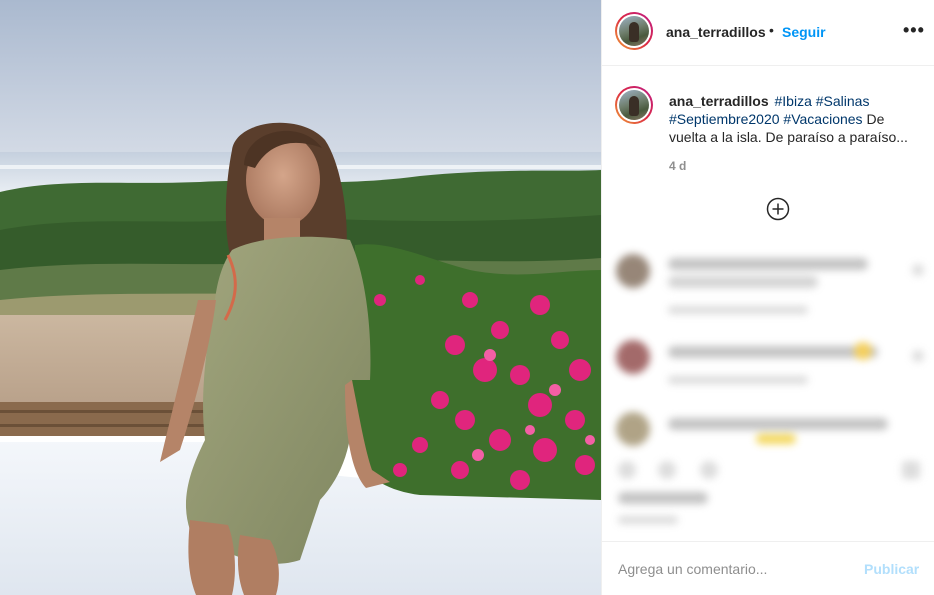  What do you see at coordinates (768, 568) in the screenshot?
I see `comment-composer: Agrega un comentario... Publicar` at bounding box center [768, 568].